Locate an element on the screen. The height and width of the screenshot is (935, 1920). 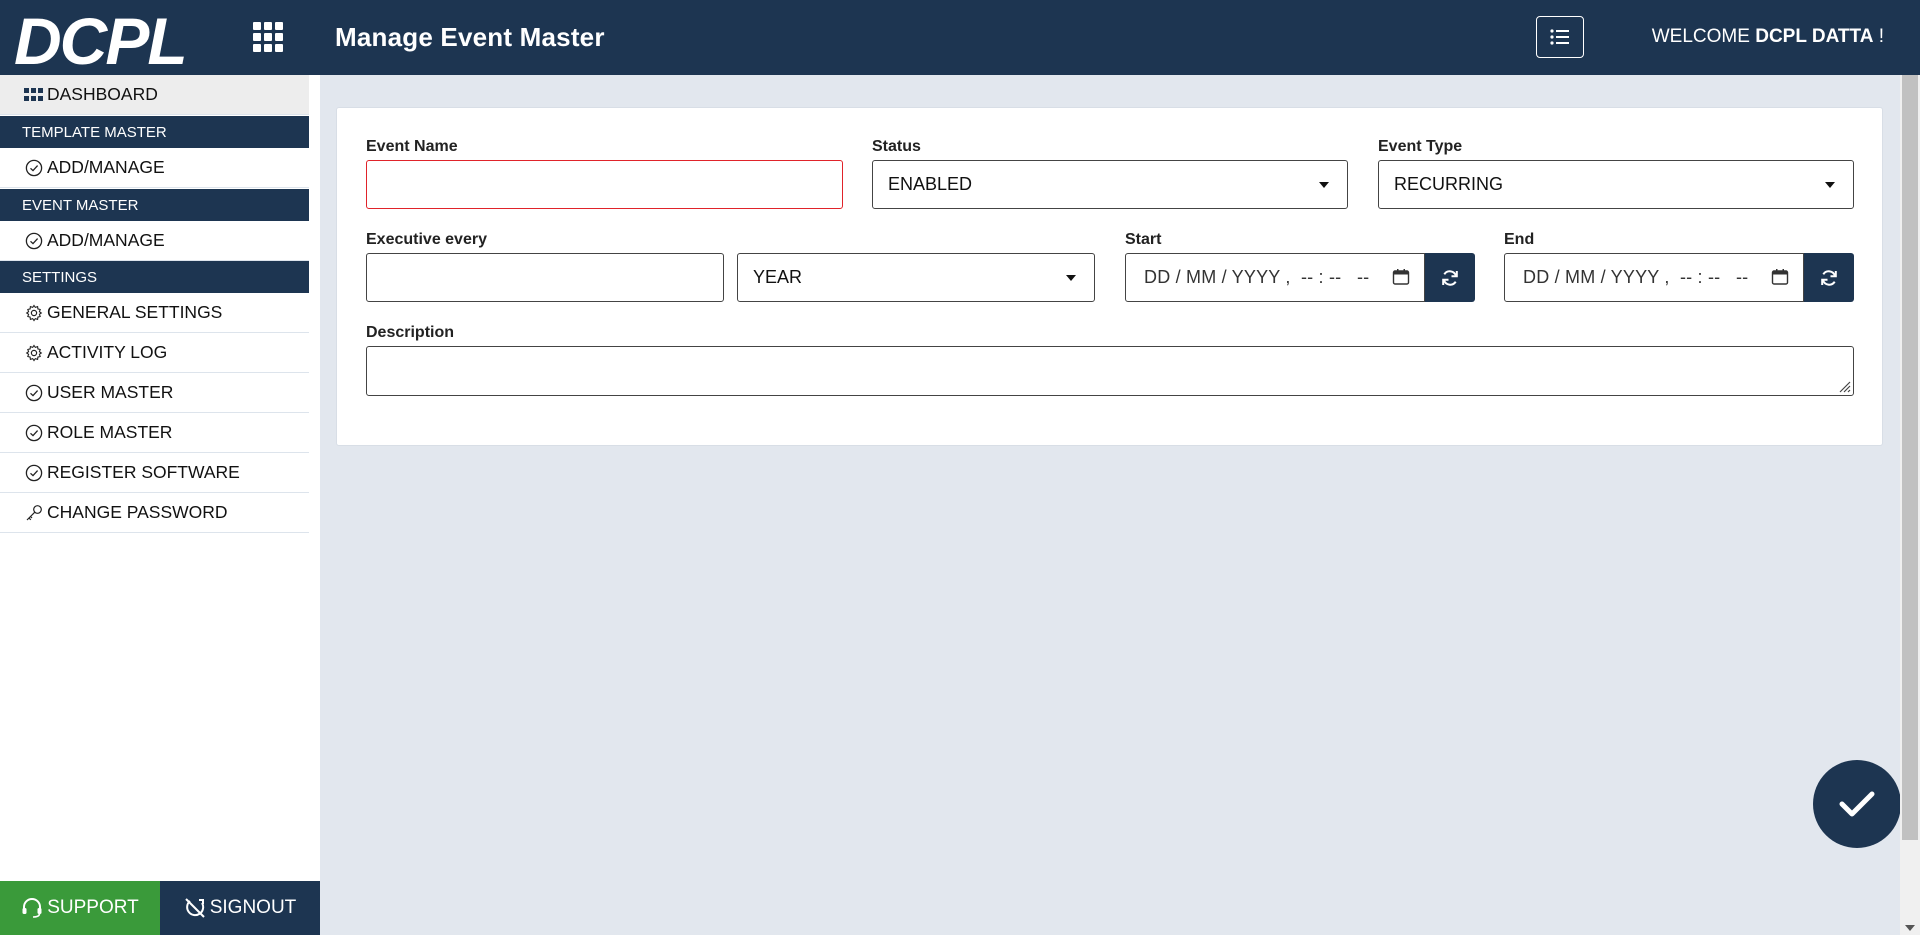
end-label: End is located at coordinates (1519, 239).